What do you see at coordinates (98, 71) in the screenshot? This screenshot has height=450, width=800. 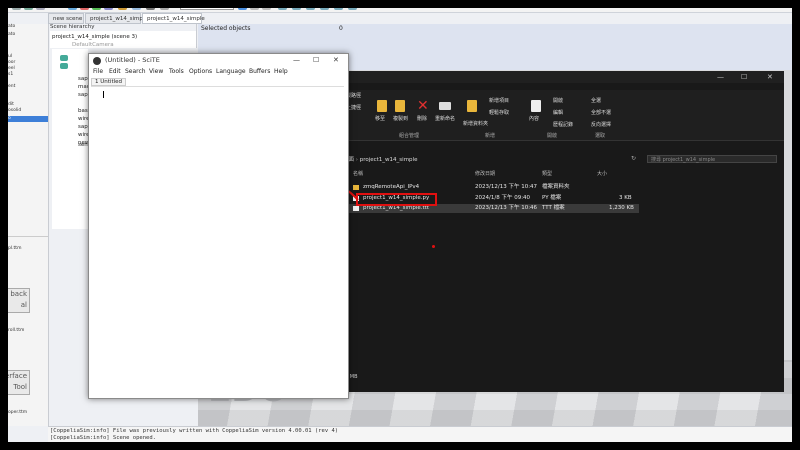 I see `menu-file: File` at bounding box center [98, 71].